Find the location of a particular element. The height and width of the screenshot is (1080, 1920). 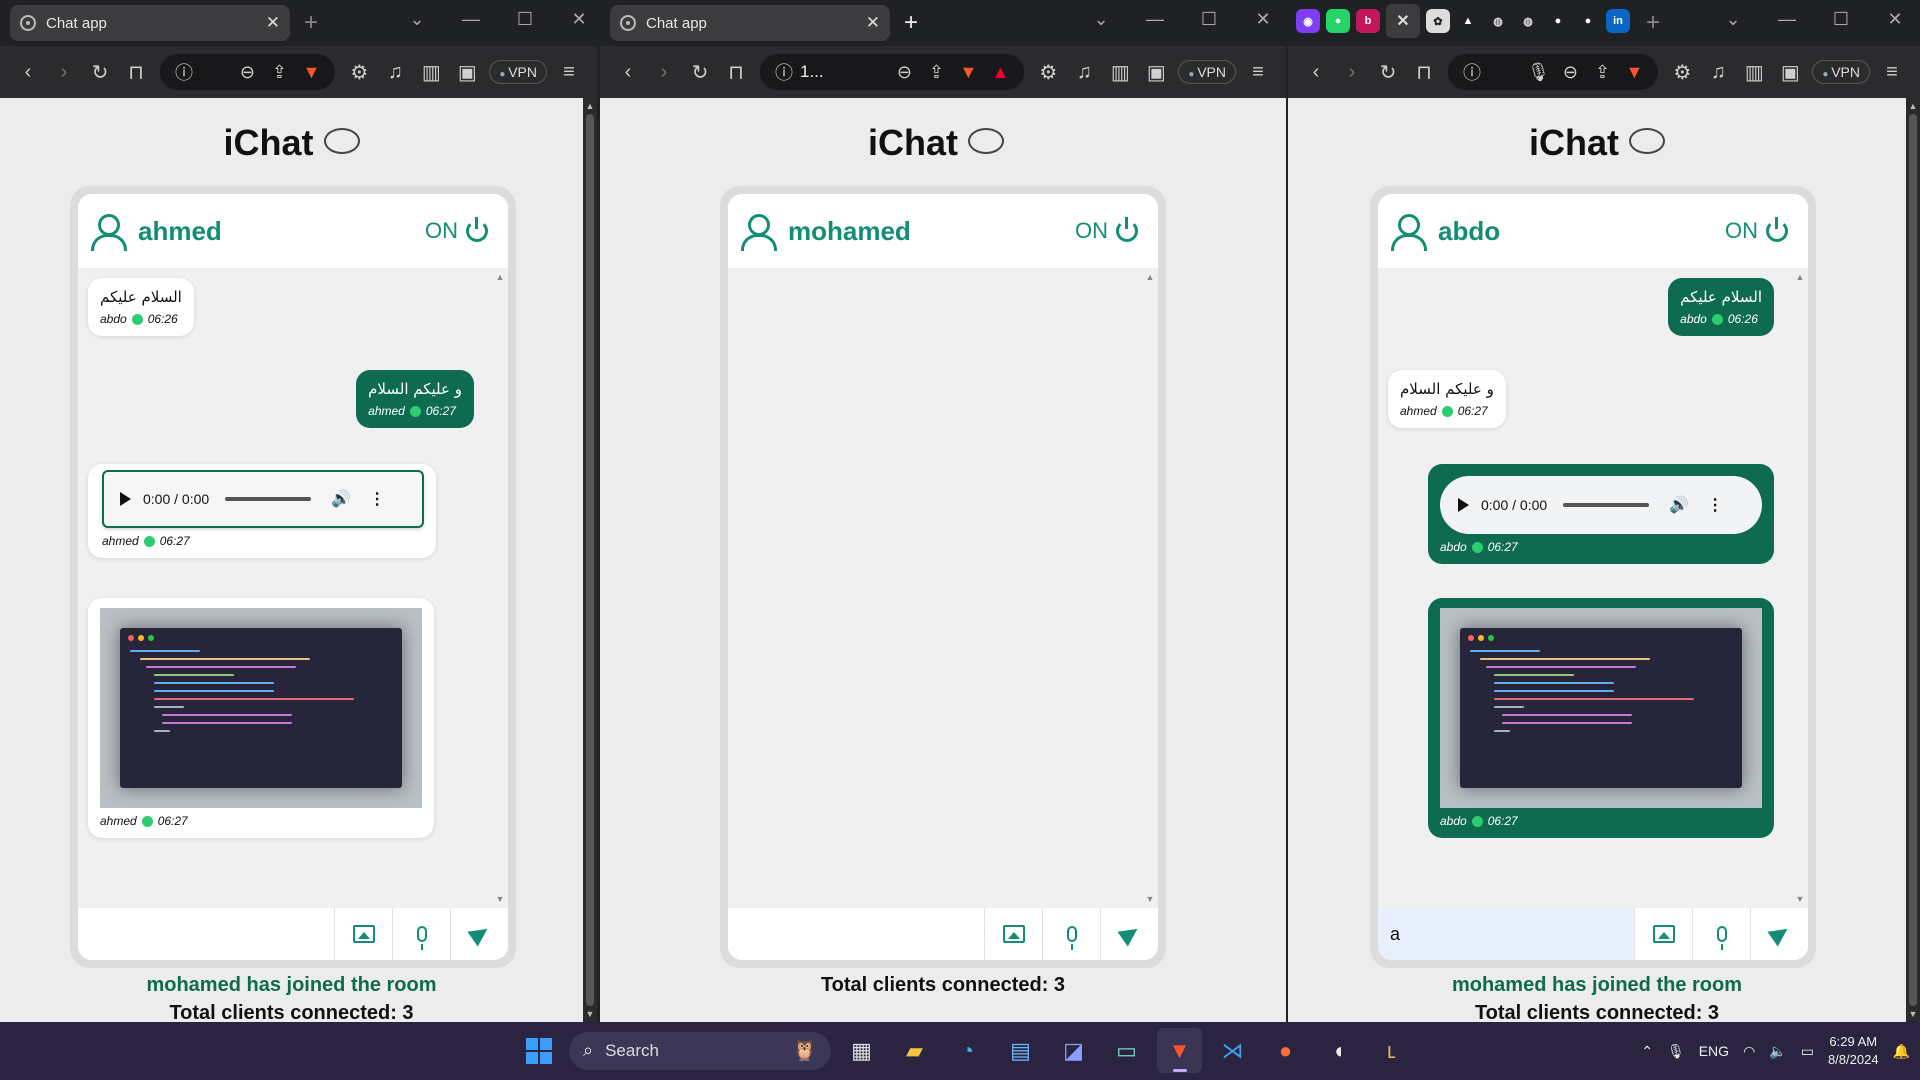

volume-tray-icon: 🔈 is located at coordinates (1777, 1051).